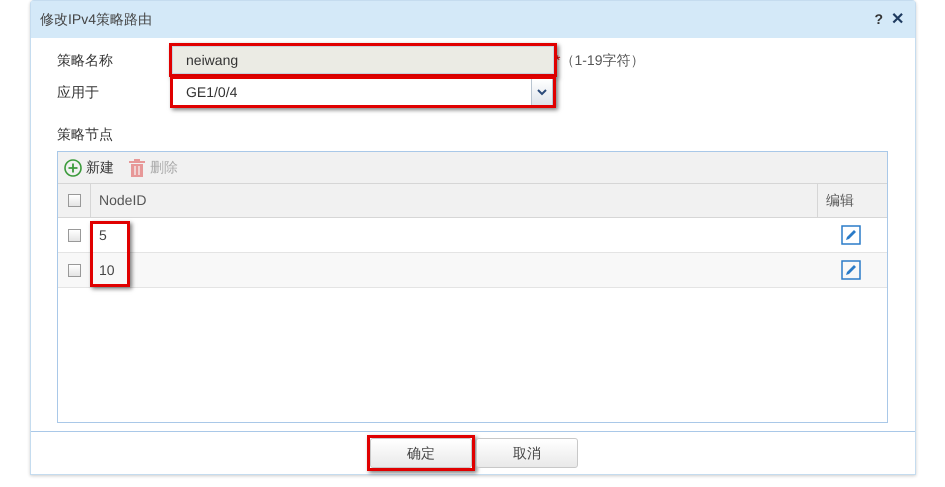  Describe the element at coordinates (878, 19) in the screenshot. I see `help-button: ?` at that location.